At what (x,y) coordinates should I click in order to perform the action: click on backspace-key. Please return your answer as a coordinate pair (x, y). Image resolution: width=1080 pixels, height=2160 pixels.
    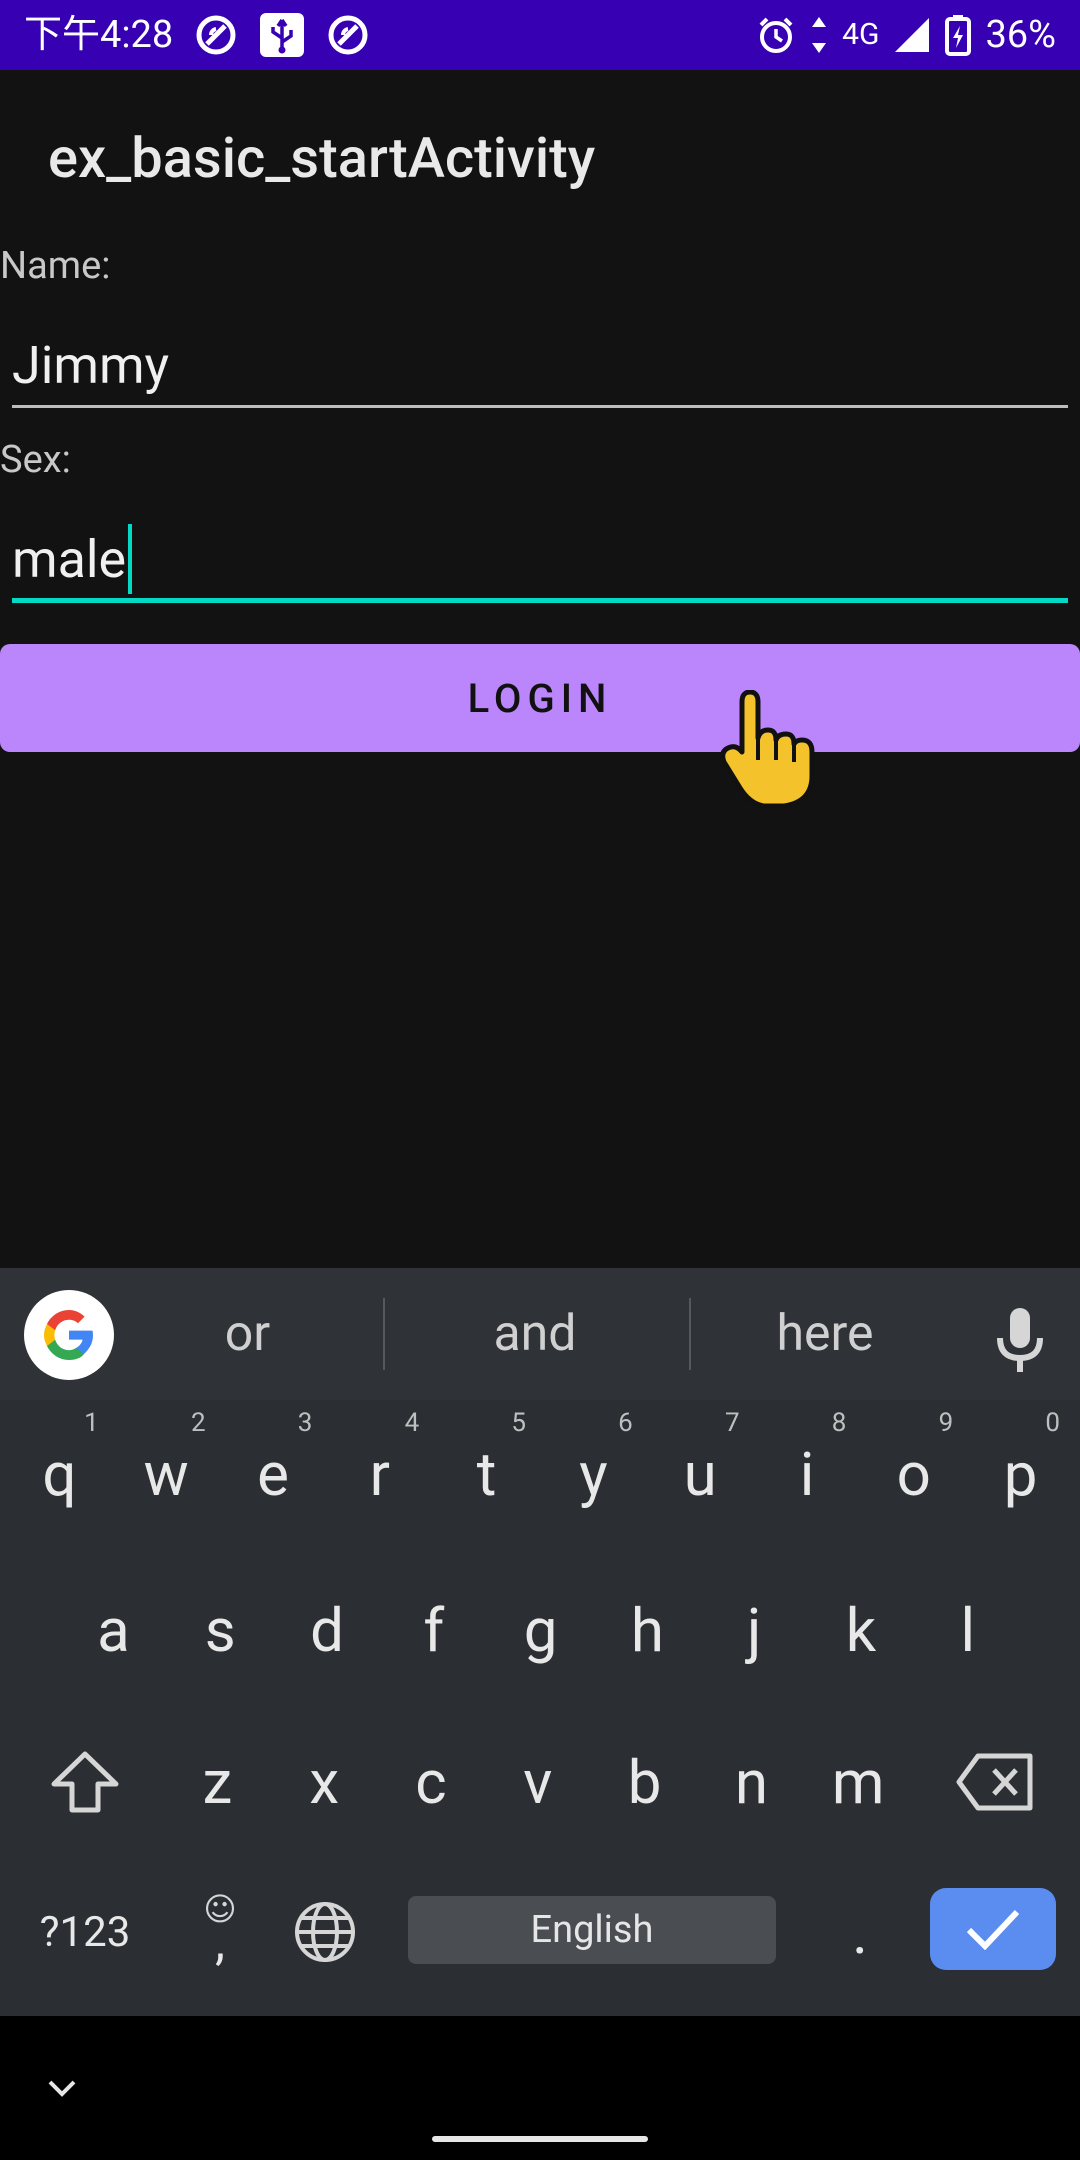
    Looking at the image, I should click on (995, 1782).